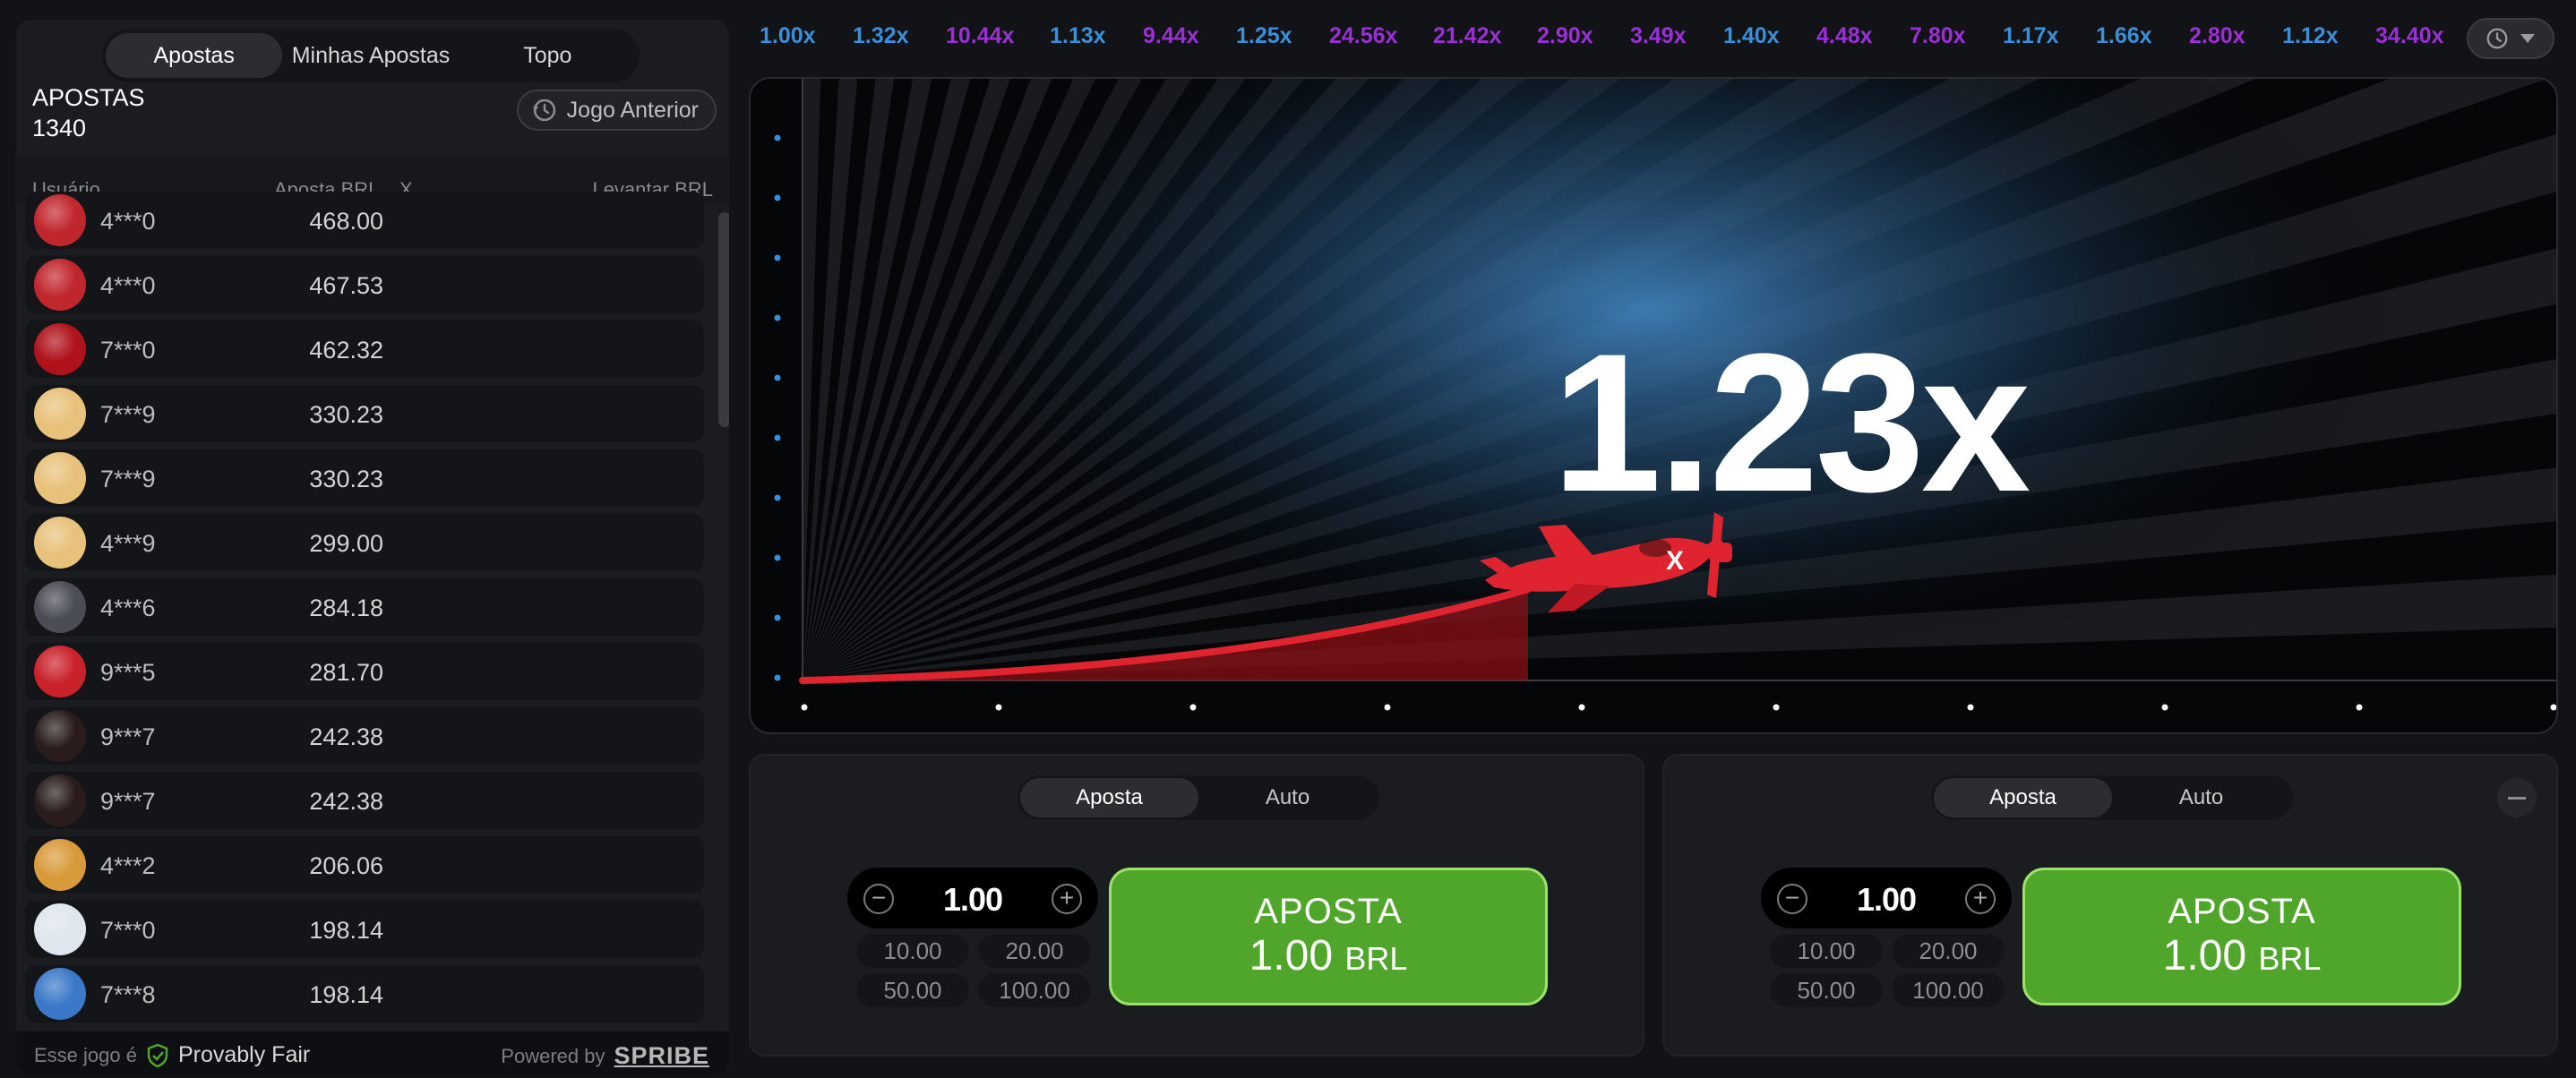 Image resolution: width=2576 pixels, height=1078 pixels. What do you see at coordinates (346, 221) in the screenshot?
I see `bet-amount: 468.00` at bounding box center [346, 221].